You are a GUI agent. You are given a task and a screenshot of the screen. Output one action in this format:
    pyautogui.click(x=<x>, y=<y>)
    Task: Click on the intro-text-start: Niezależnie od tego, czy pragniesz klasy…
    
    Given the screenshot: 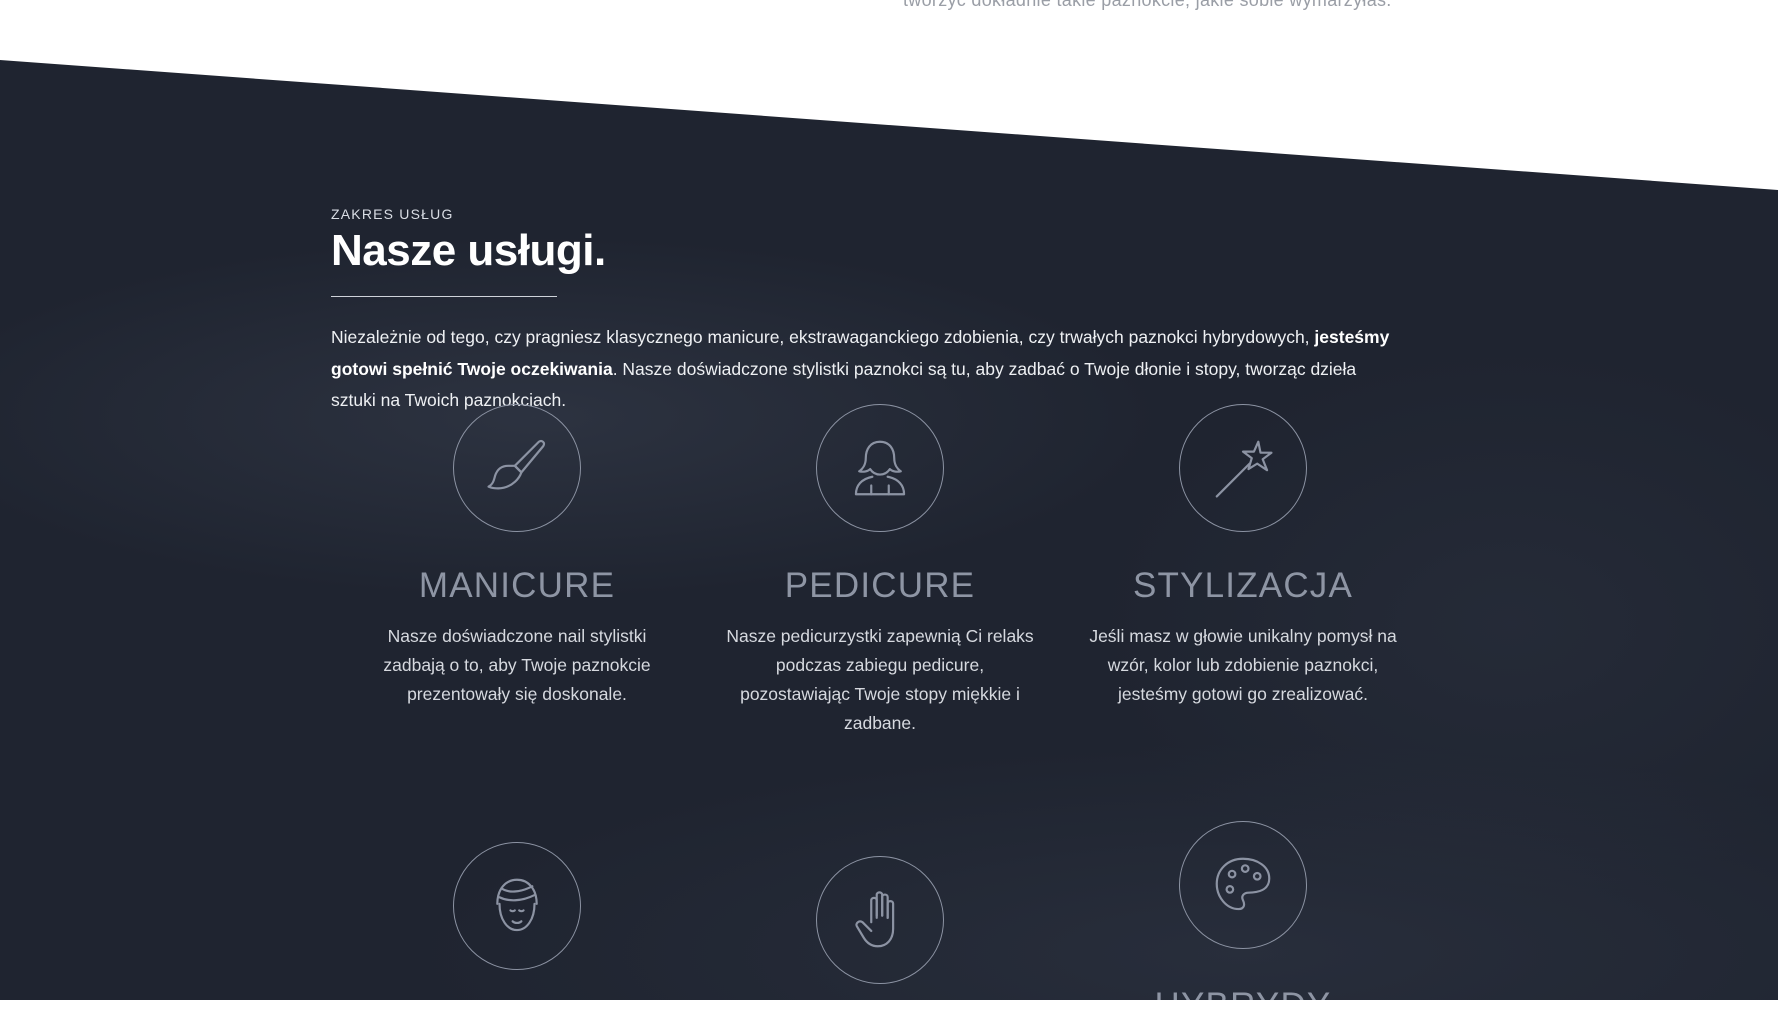 What is the action you would take?
    pyautogui.click(x=823, y=337)
    